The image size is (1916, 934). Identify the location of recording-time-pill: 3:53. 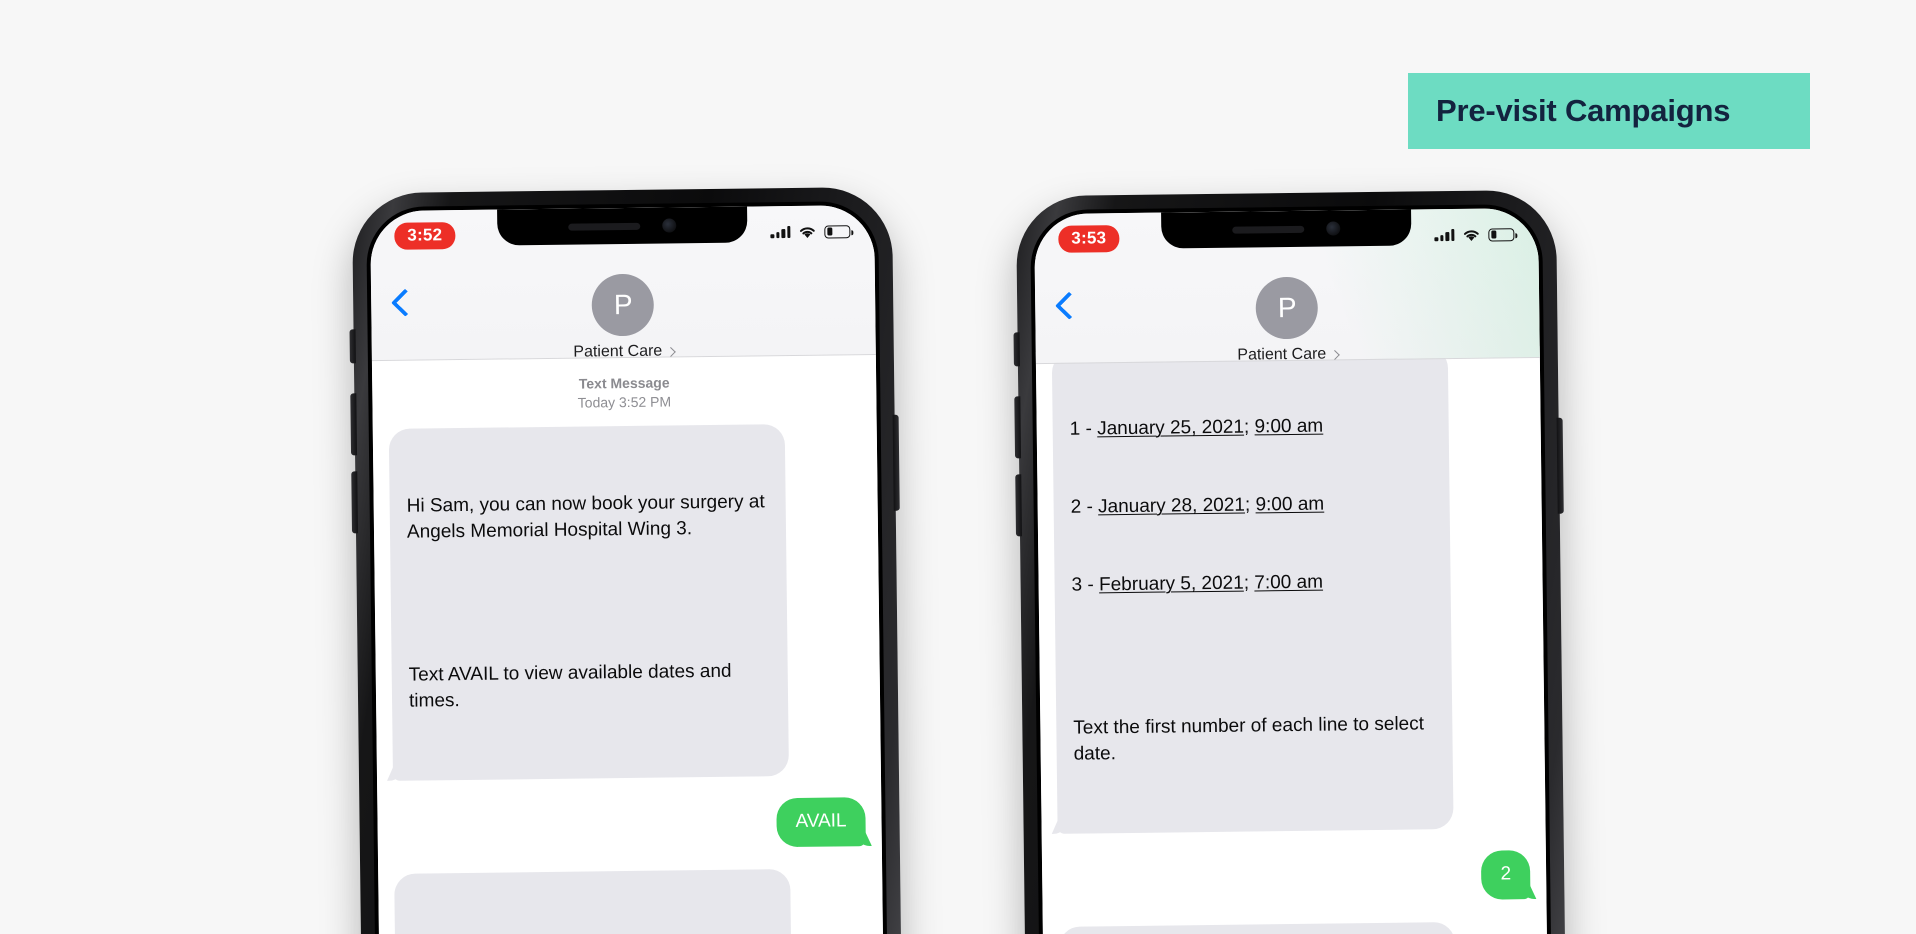
(1089, 238).